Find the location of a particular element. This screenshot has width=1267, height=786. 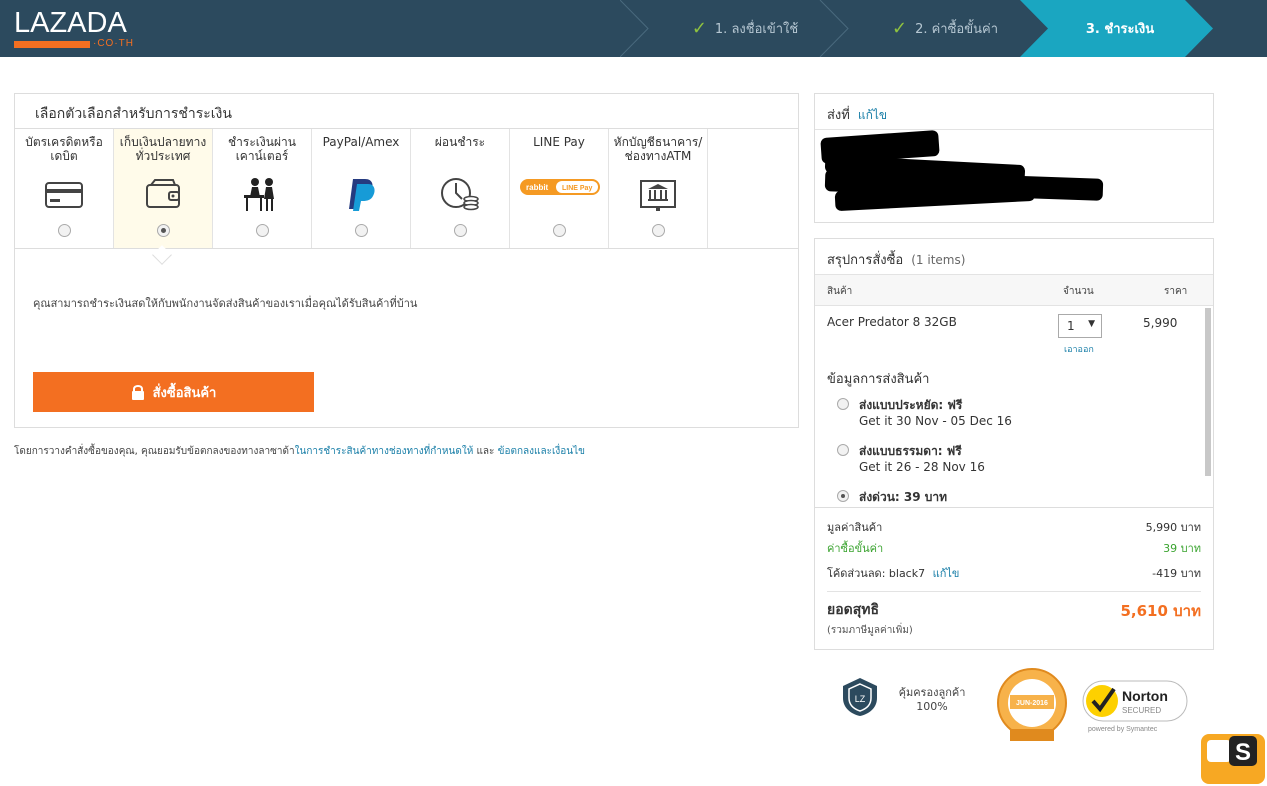

shipping-fee-label: ค่าซื้อขั้นค่า is located at coordinates (855, 548).